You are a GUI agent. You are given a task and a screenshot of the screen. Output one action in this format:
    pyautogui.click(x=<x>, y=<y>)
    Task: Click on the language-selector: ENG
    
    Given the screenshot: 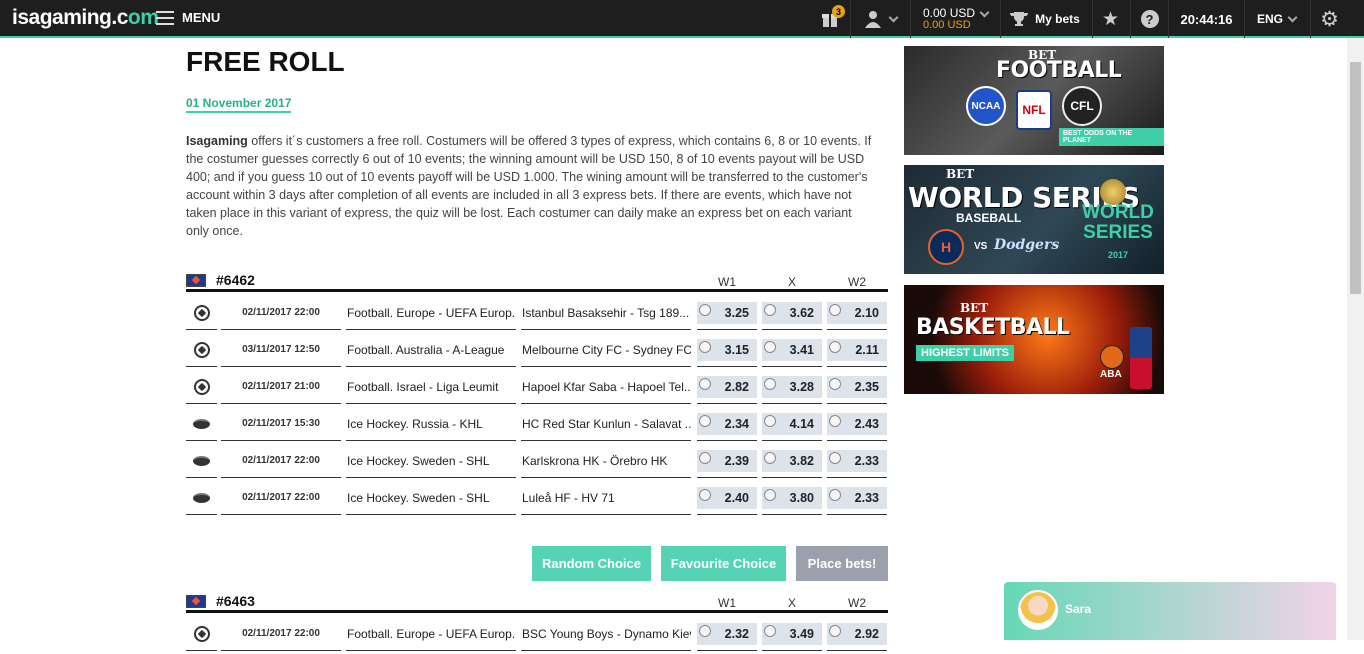 What is the action you would take?
    pyautogui.click(x=1276, y=19)
    